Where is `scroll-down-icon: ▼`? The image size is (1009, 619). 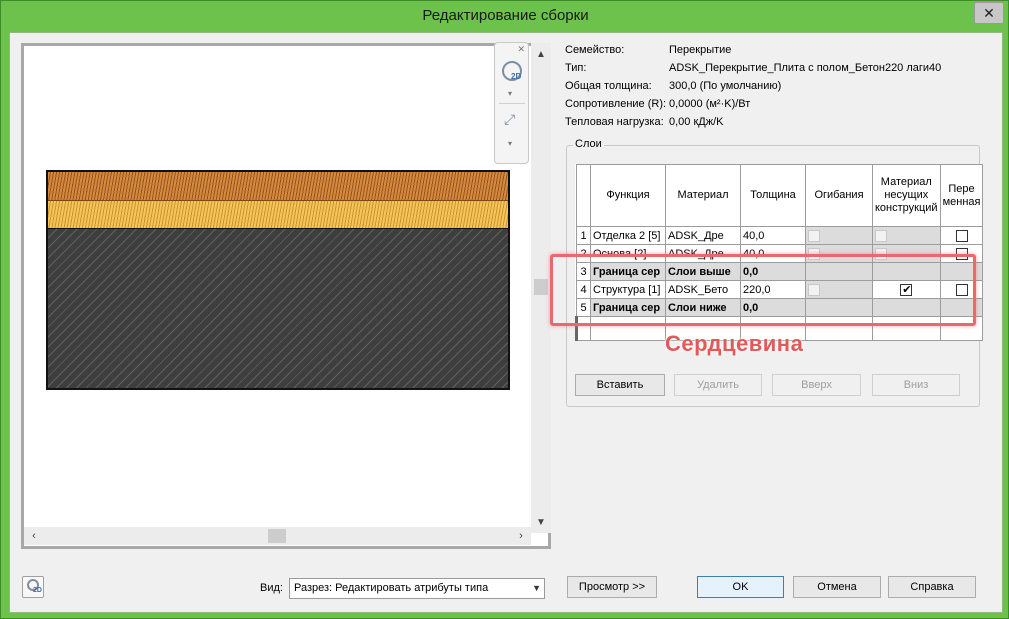
scroll-down-icon: ▼ is located at coordinates (541, 523).